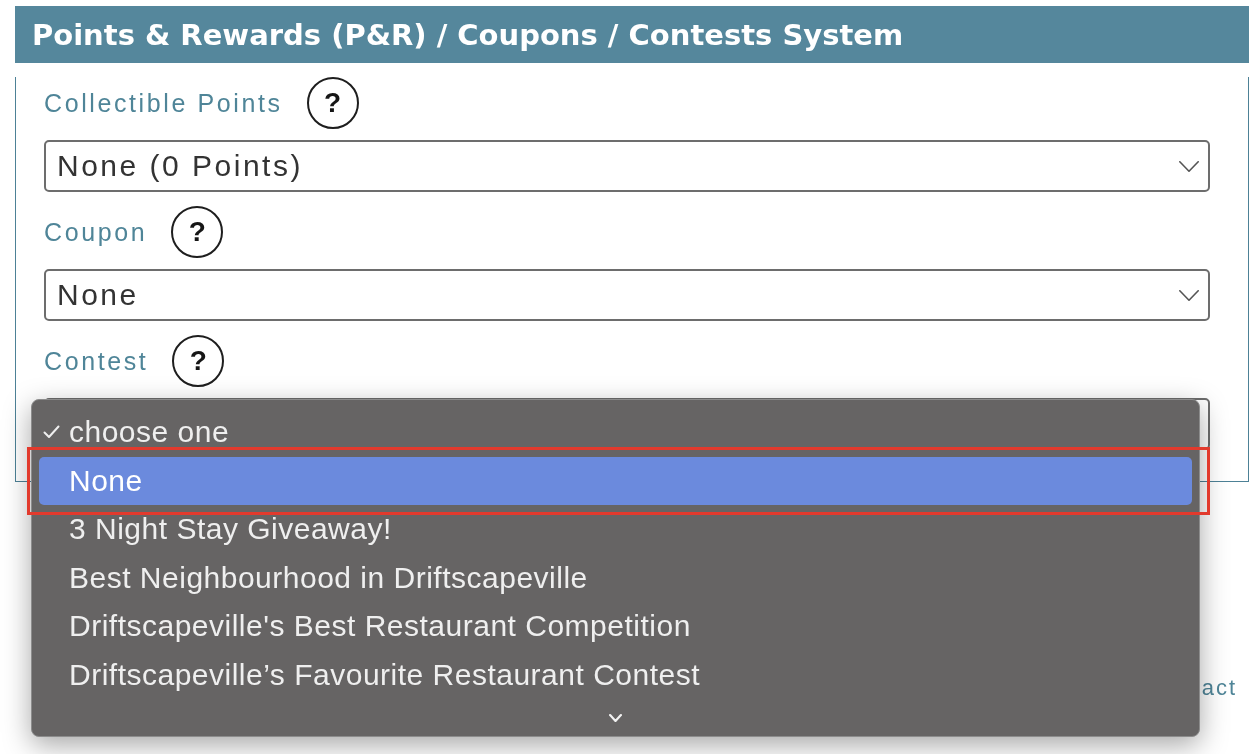 Image resolution: width=1258 pixels, height=754 pixels. I want to click on field-label: Contest, so click(96, 361).